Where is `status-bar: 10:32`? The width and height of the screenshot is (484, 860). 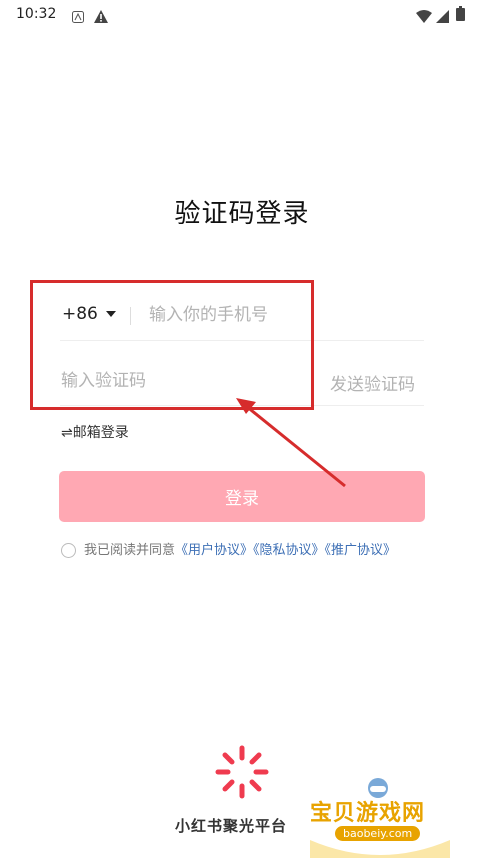 status-bar: 10:32 is located at coordinates (242, 15).